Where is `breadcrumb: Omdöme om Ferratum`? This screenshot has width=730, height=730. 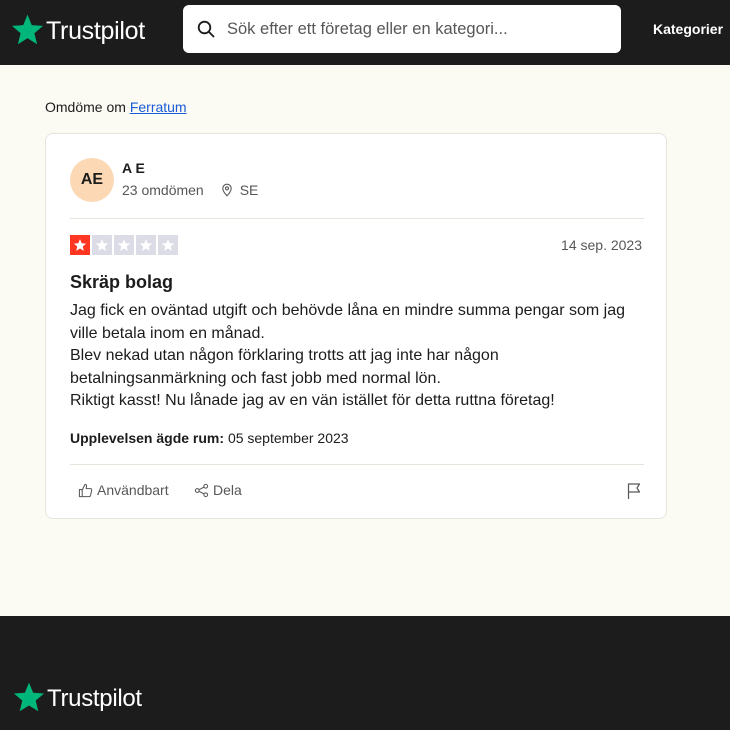
breadcrumb: Omdöme om Ferratum is located at coordinates (116, 107).